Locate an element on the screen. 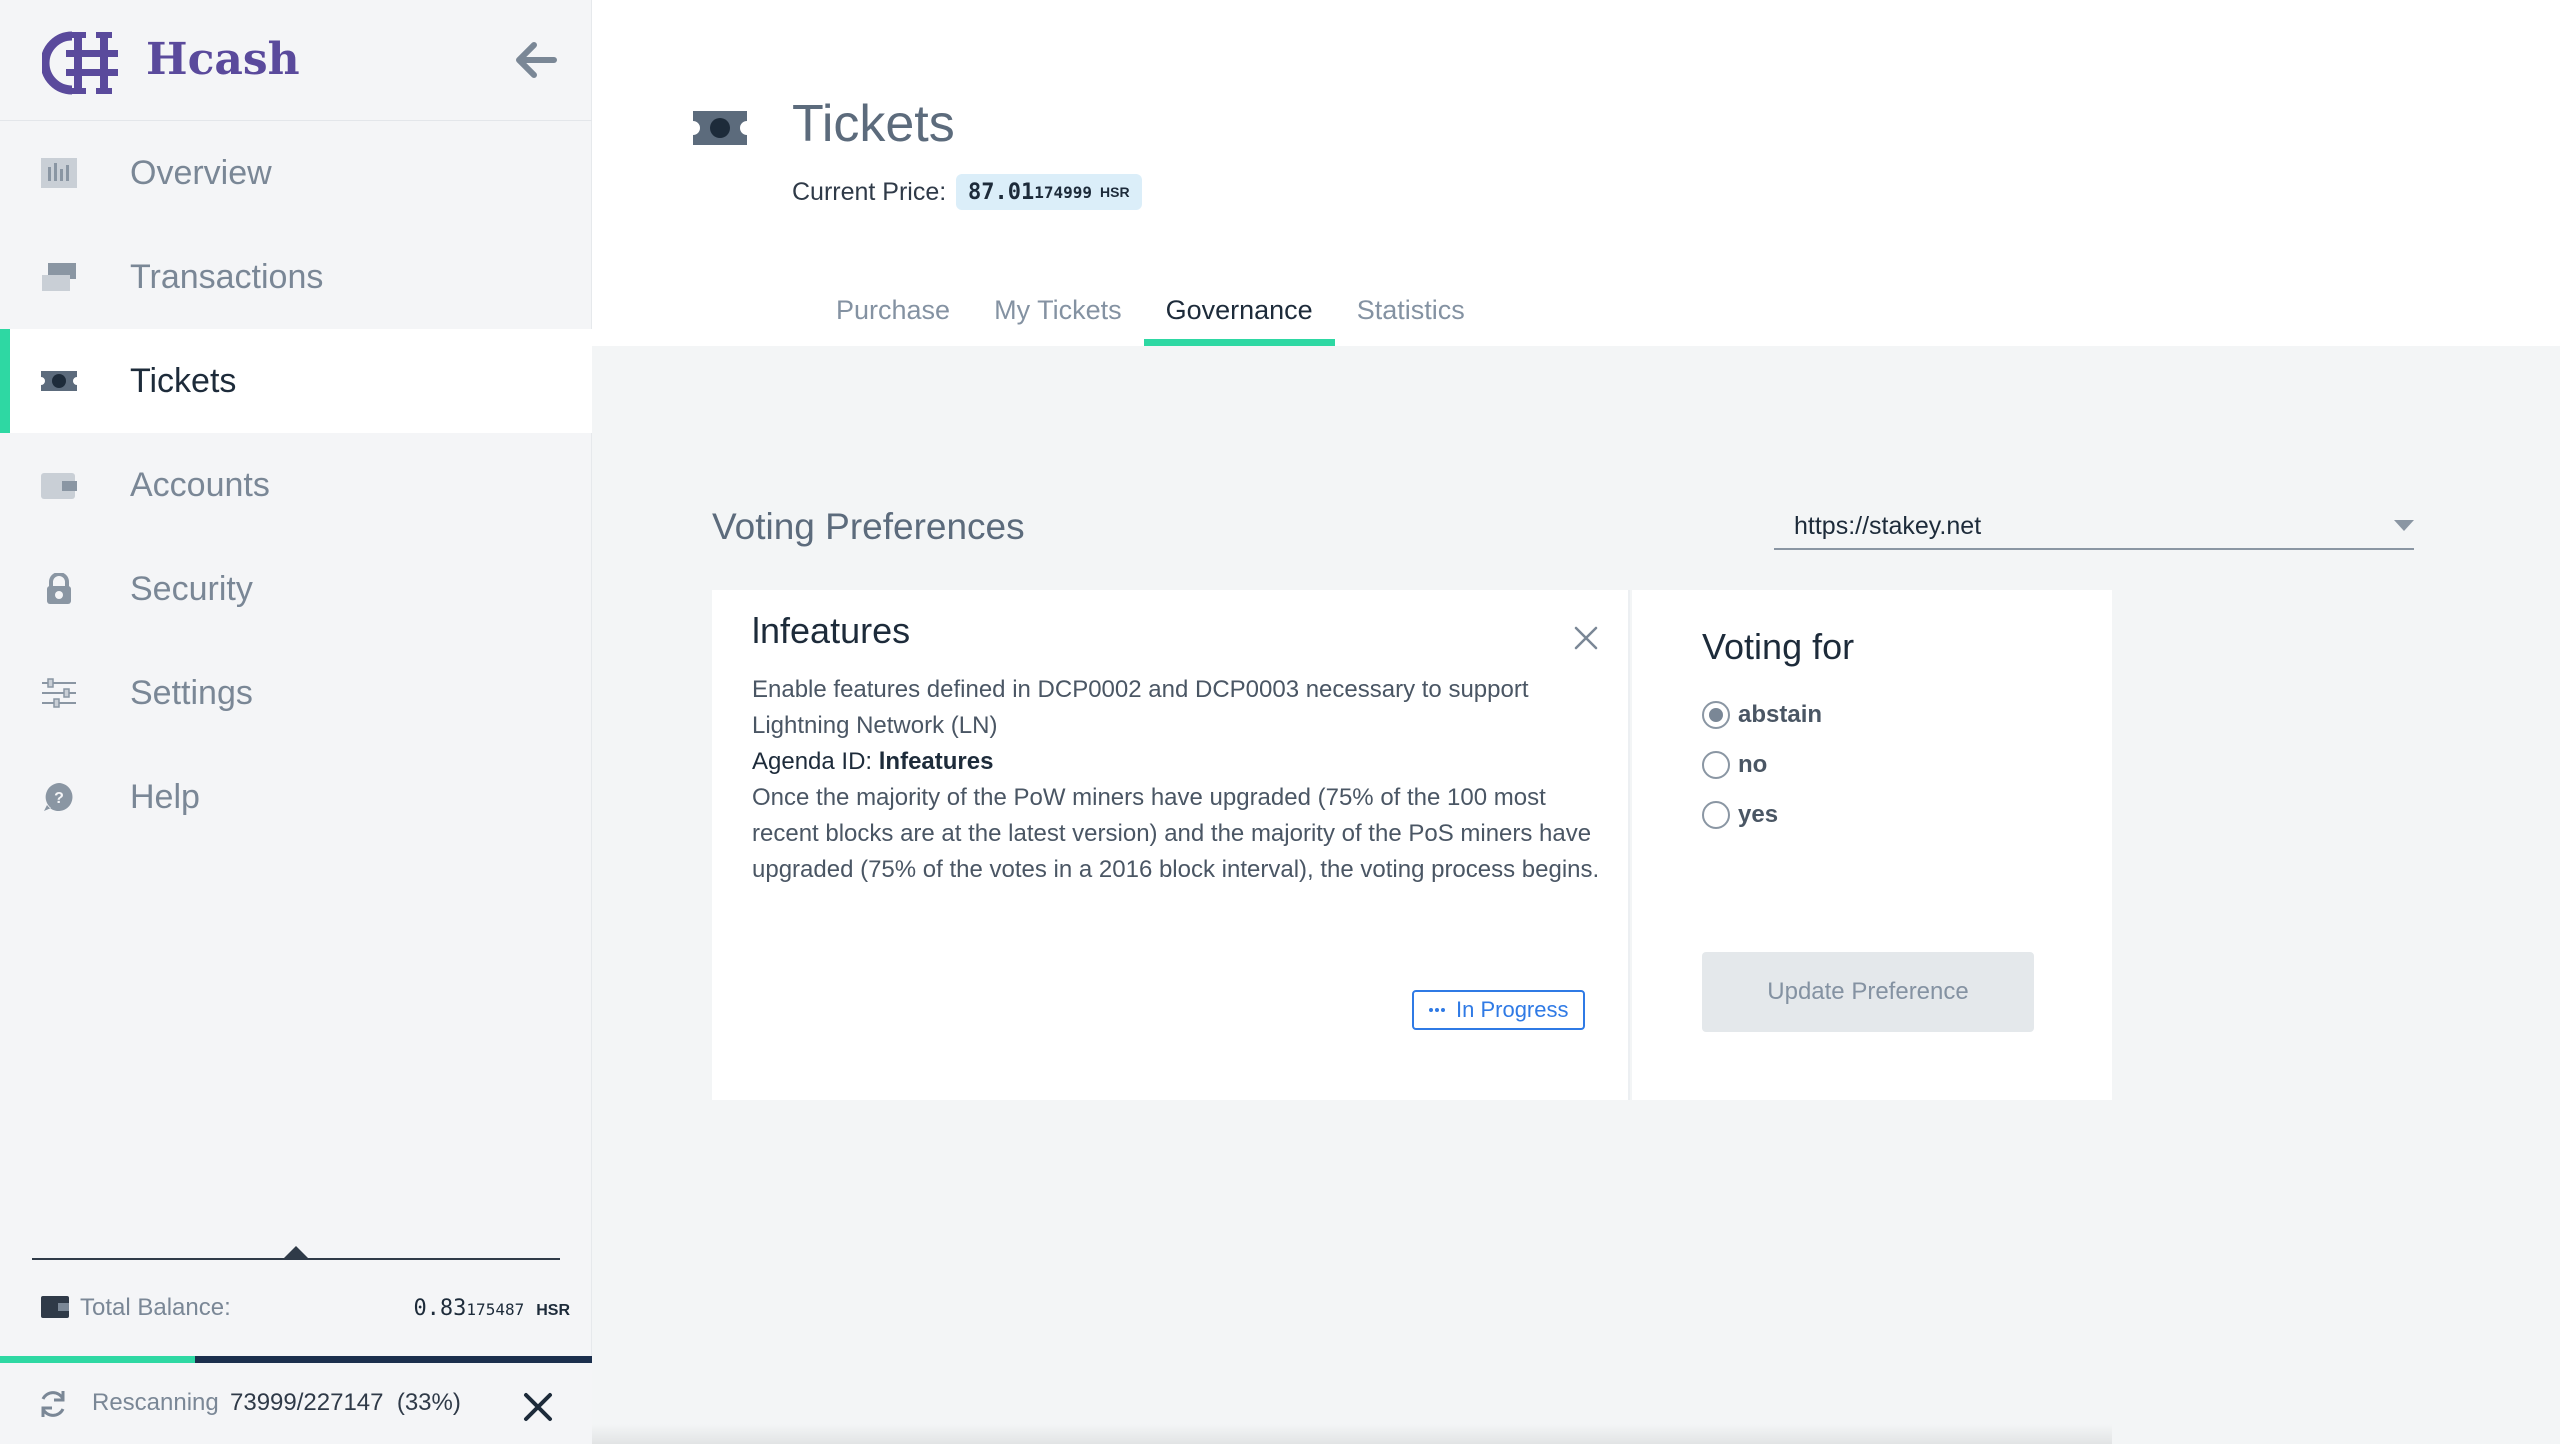 This screenshot has height=1444, width=2560. help-icon: ? is located at coordinates (58, 797).